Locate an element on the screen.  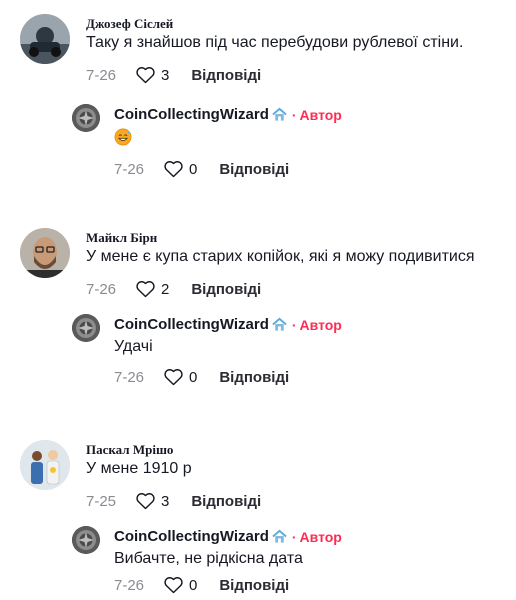
sweat-smile-emoji is located at coordinates (123, 139).